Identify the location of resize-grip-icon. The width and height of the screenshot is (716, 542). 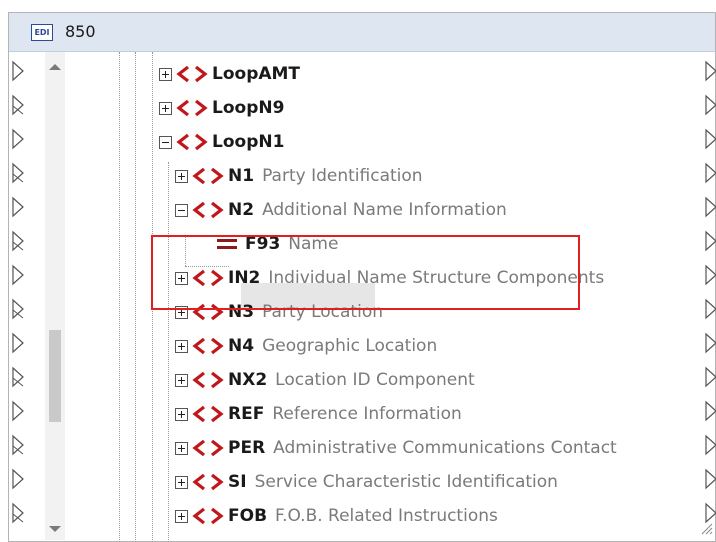
(706, 528).